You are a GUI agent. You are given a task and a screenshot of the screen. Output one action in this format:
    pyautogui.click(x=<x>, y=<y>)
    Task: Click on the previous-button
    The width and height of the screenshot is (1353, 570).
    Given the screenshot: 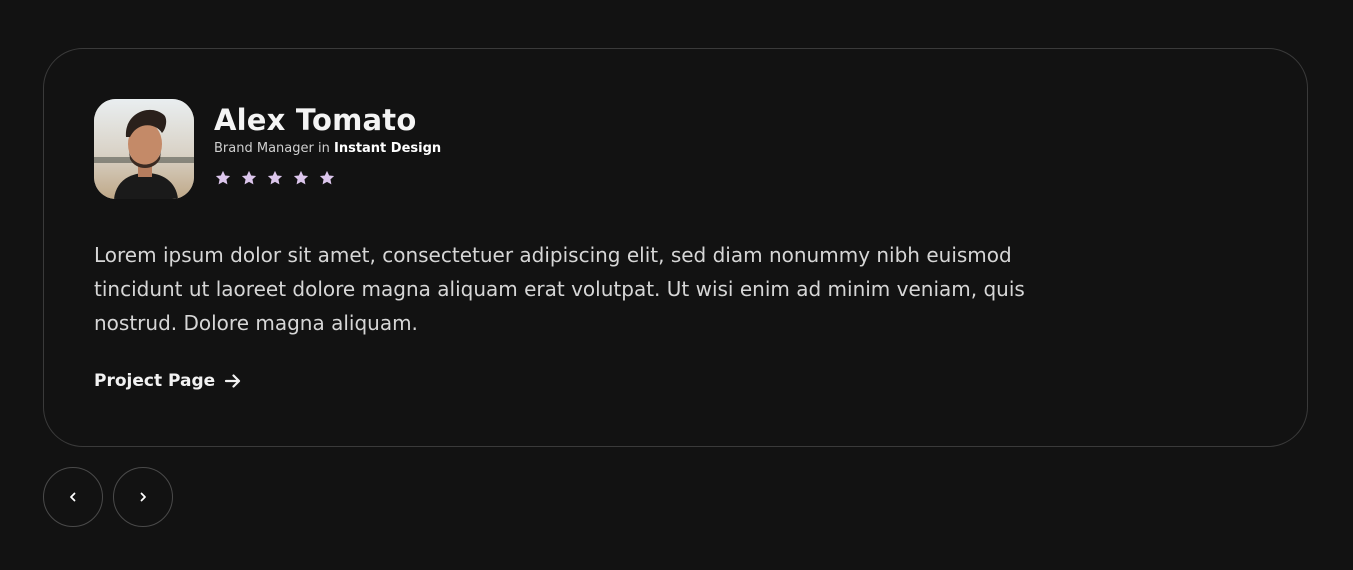 What is the action you would take?
    pyautogui.click(x=73, y=497)
    